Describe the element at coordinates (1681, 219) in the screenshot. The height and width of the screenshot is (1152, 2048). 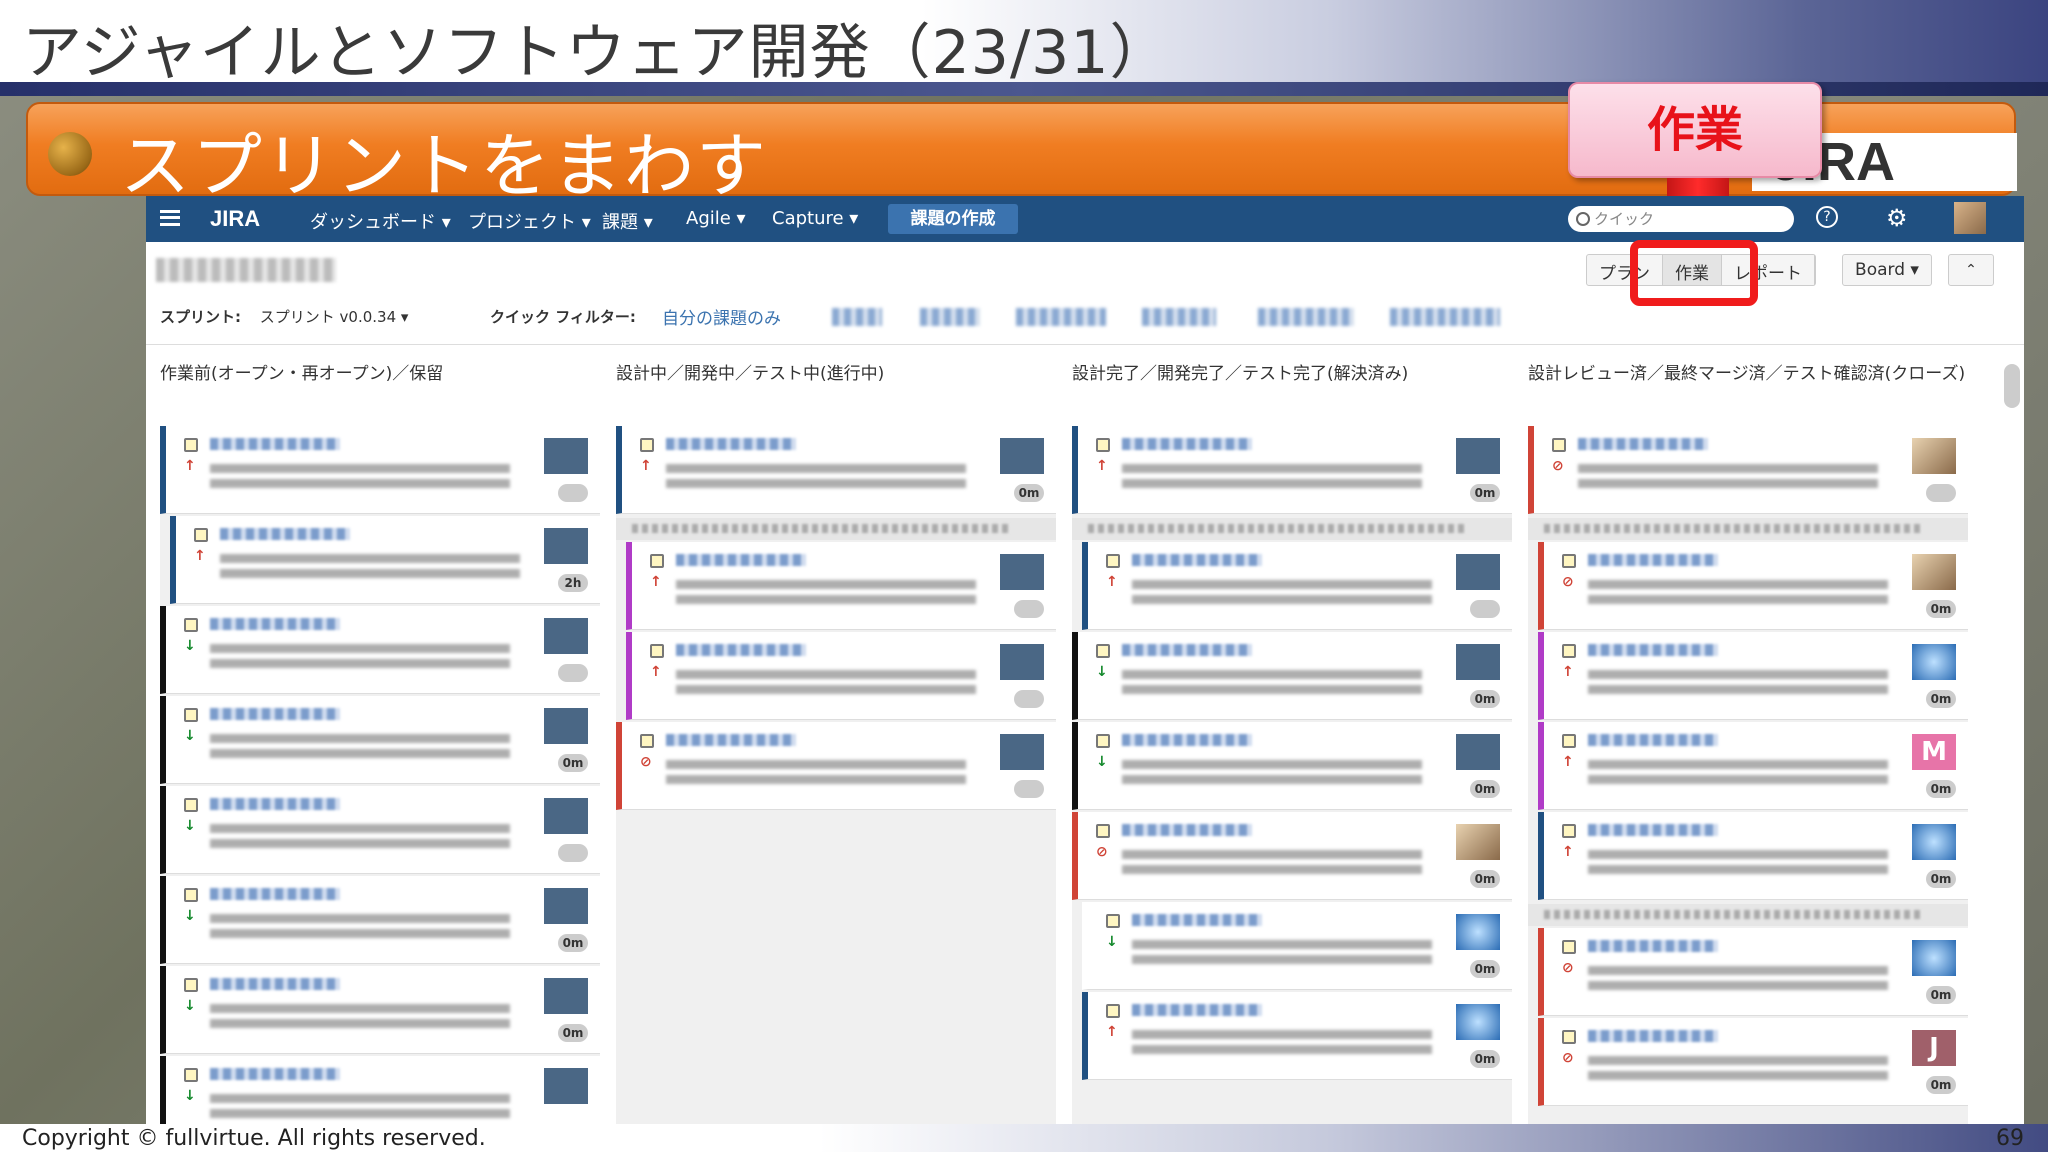
I see `search-input: クイック` at that location.